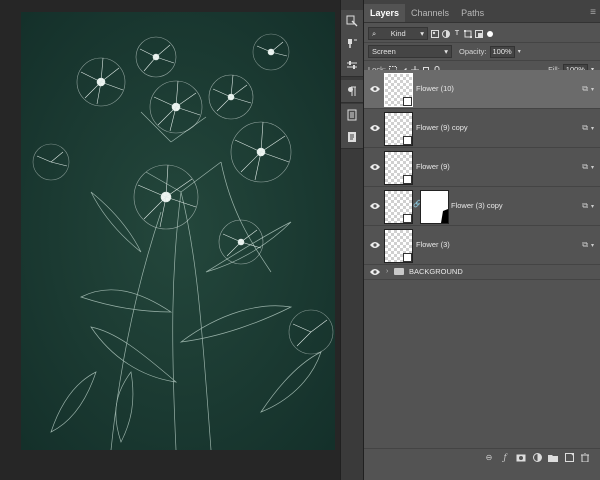 This screenshot has width=600, height=480. What do you see at coordinates (473, 51) in the screenshot?
I see `opacity-label: Opacity:` at bounding box center [473, 51].